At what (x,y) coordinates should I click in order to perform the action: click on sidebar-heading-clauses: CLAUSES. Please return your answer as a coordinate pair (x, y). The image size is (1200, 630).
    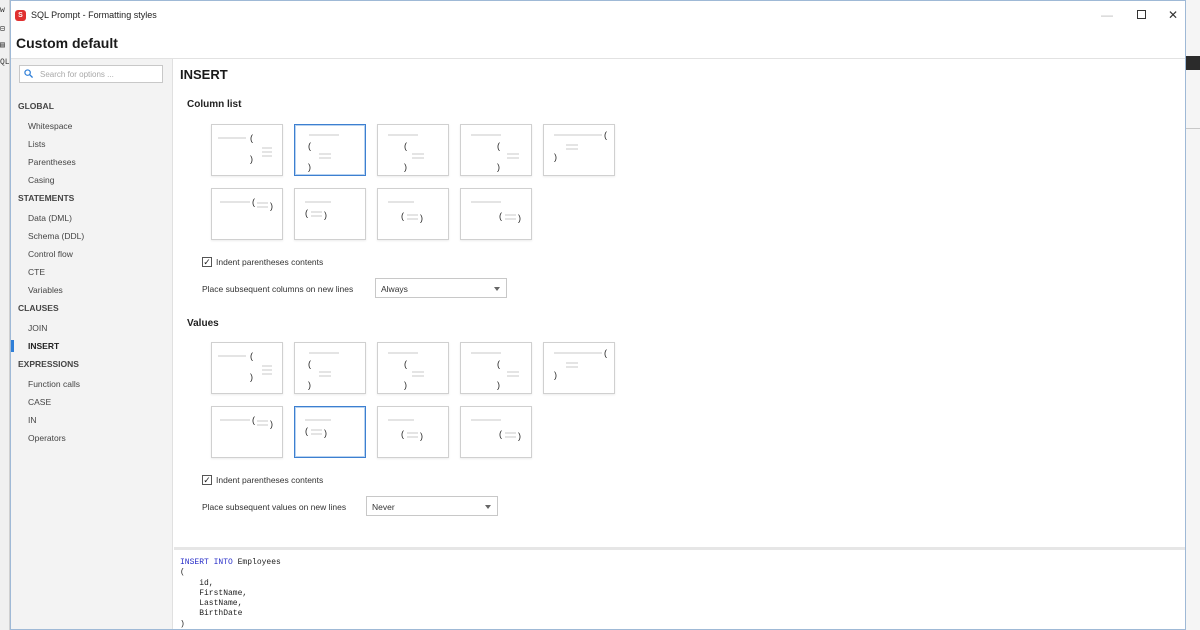
    Looking at the image, I should click on (38, 308).